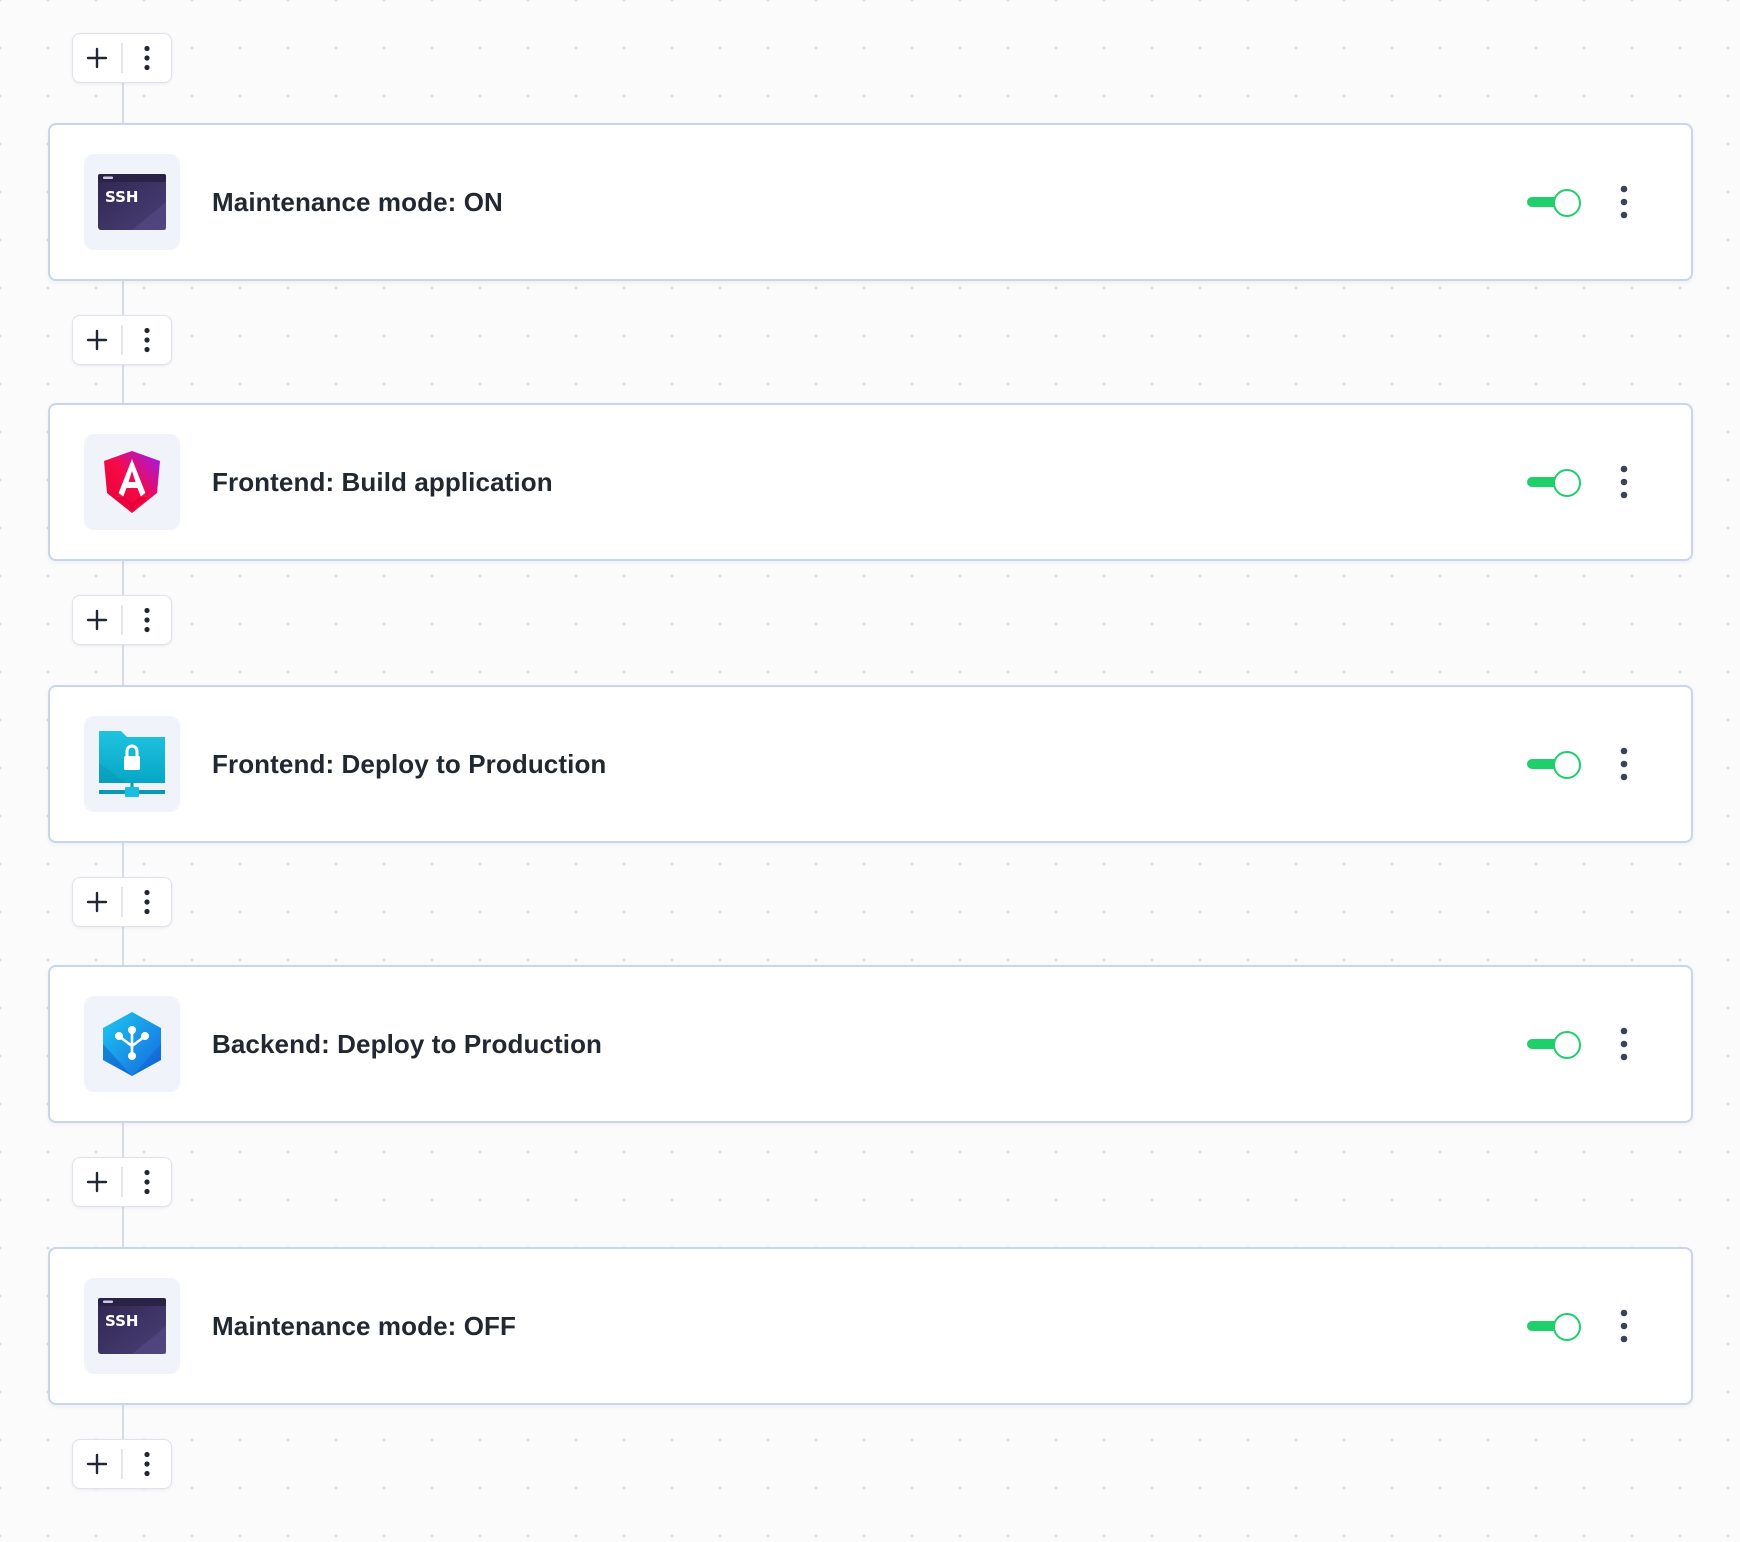 The height and width of the screenshot is (1542, 1740). Describe the element at coordinates (407, 1043) in the screenshot. I see `step-title: Backend: Deploy to Production` at that location.